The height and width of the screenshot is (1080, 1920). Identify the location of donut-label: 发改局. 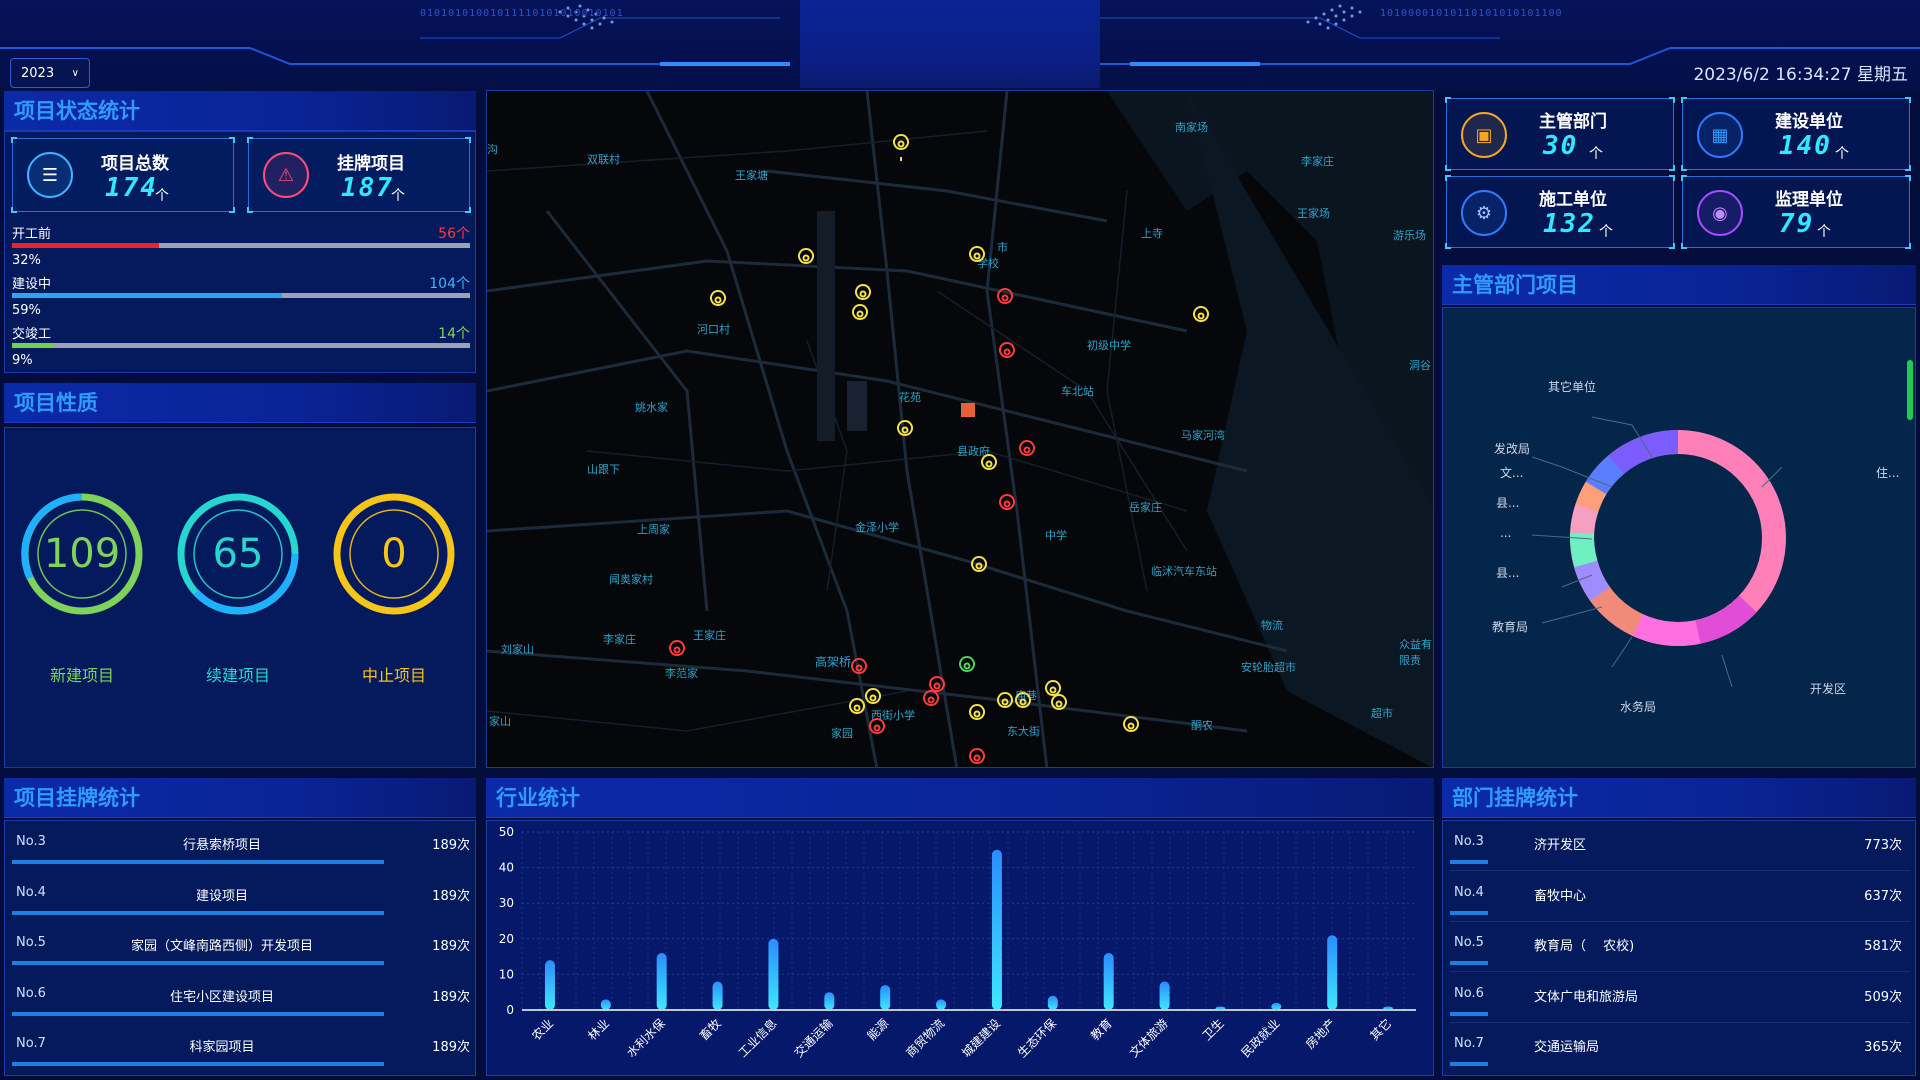
(1512, 449).